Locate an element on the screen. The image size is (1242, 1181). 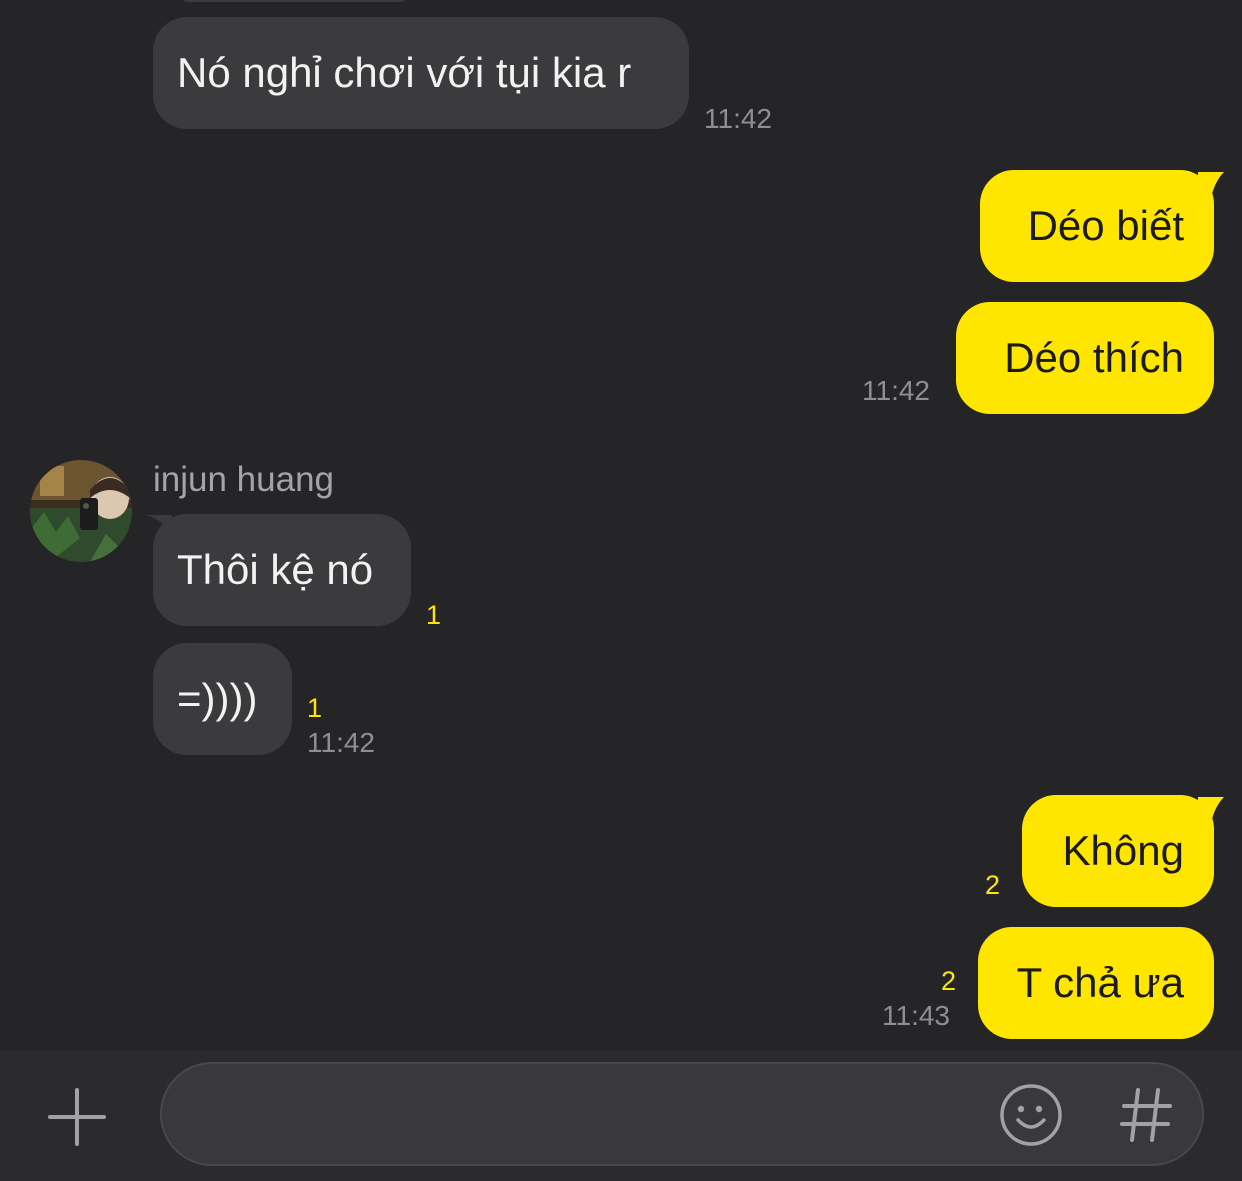
message-timestamp: 11:43 is located at coordinates (916, 1015).